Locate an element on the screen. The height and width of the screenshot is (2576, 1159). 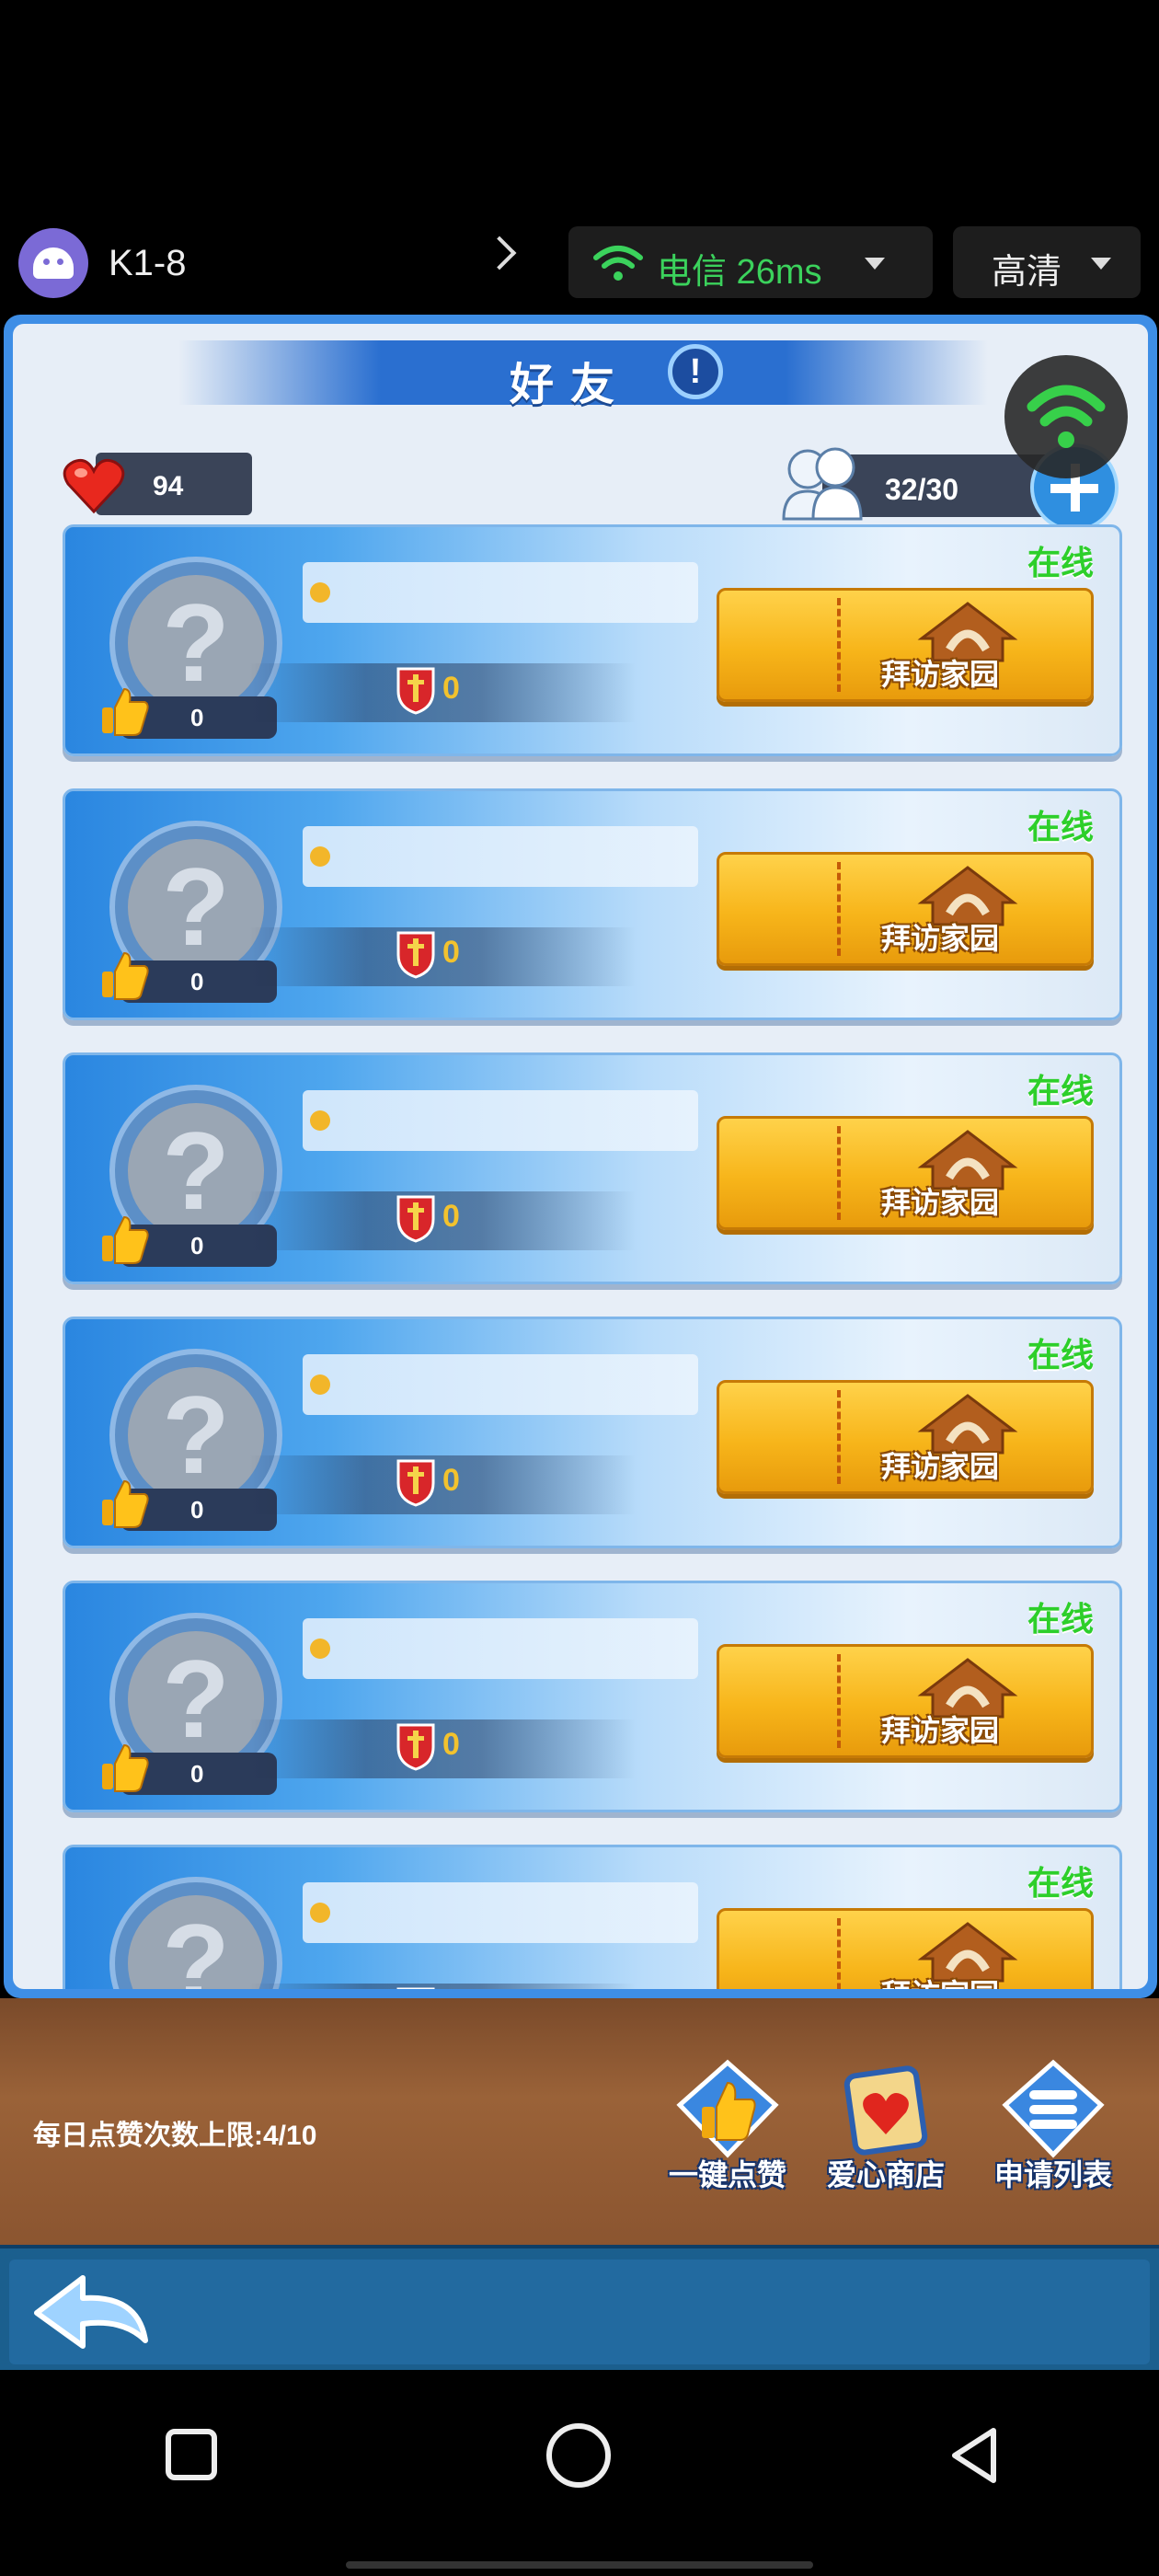
heart-scroll-icon is located at coordinates (885, 2110).